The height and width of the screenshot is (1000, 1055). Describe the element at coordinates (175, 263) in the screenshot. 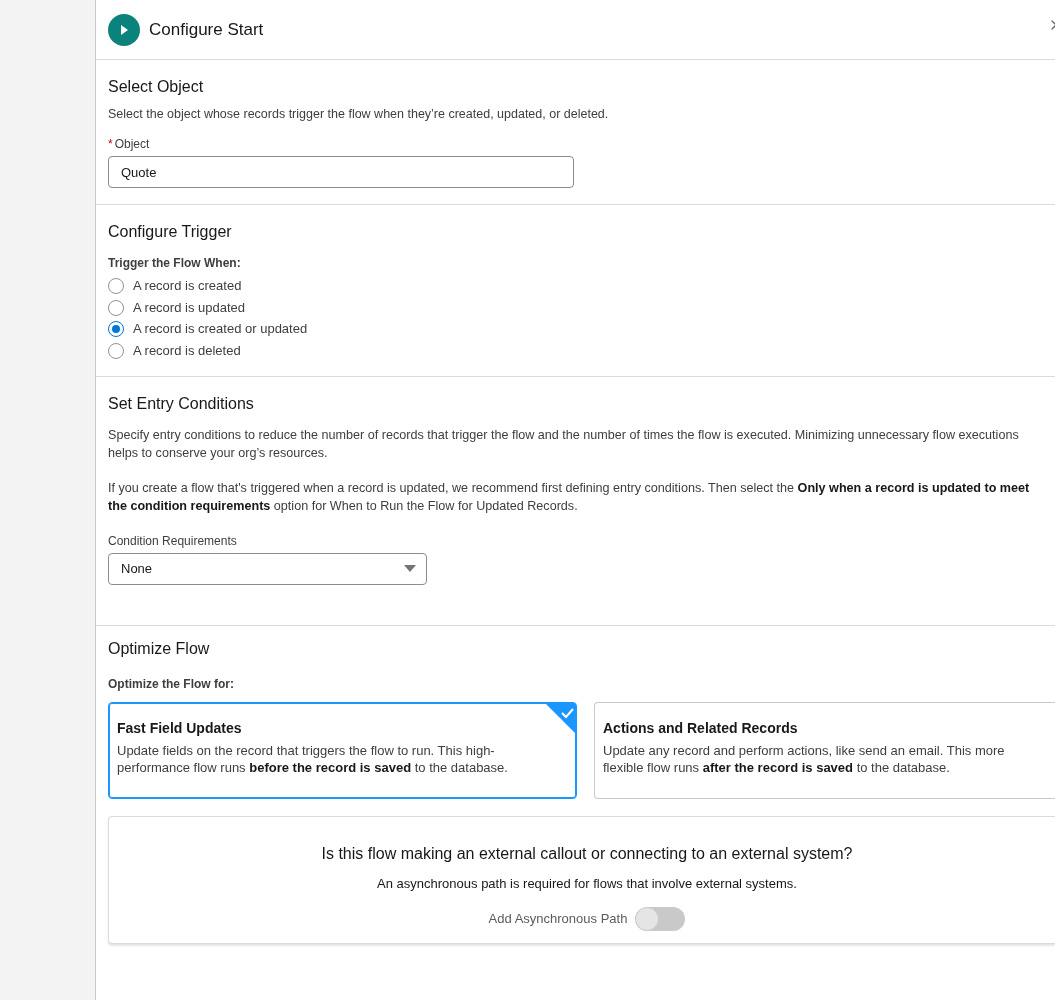

I see `group-label: Trigger the Flow When:` at that location.